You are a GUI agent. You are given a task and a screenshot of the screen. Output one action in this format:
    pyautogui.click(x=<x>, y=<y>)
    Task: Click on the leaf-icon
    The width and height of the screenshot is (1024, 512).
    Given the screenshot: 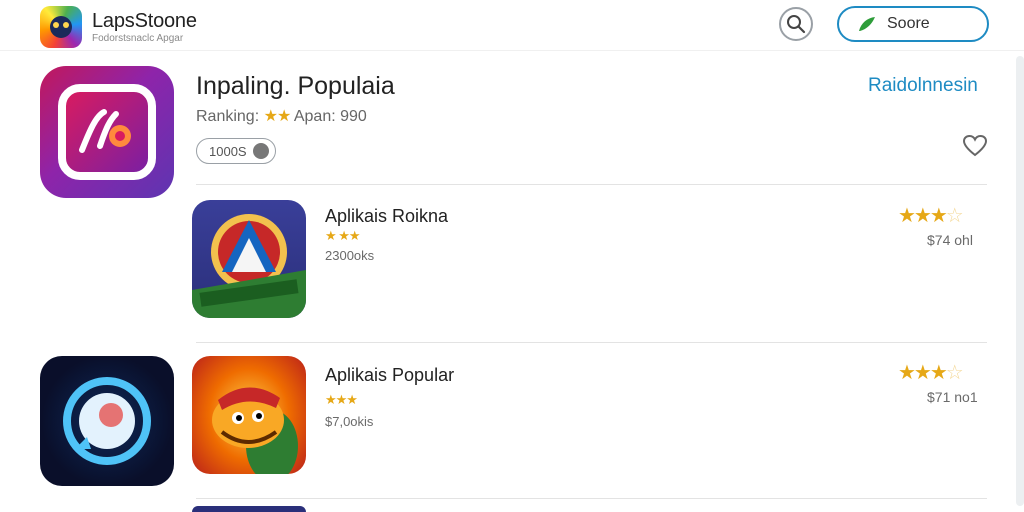 What is the action you would take?
    pyautogui.click(x=867, y=24)
    